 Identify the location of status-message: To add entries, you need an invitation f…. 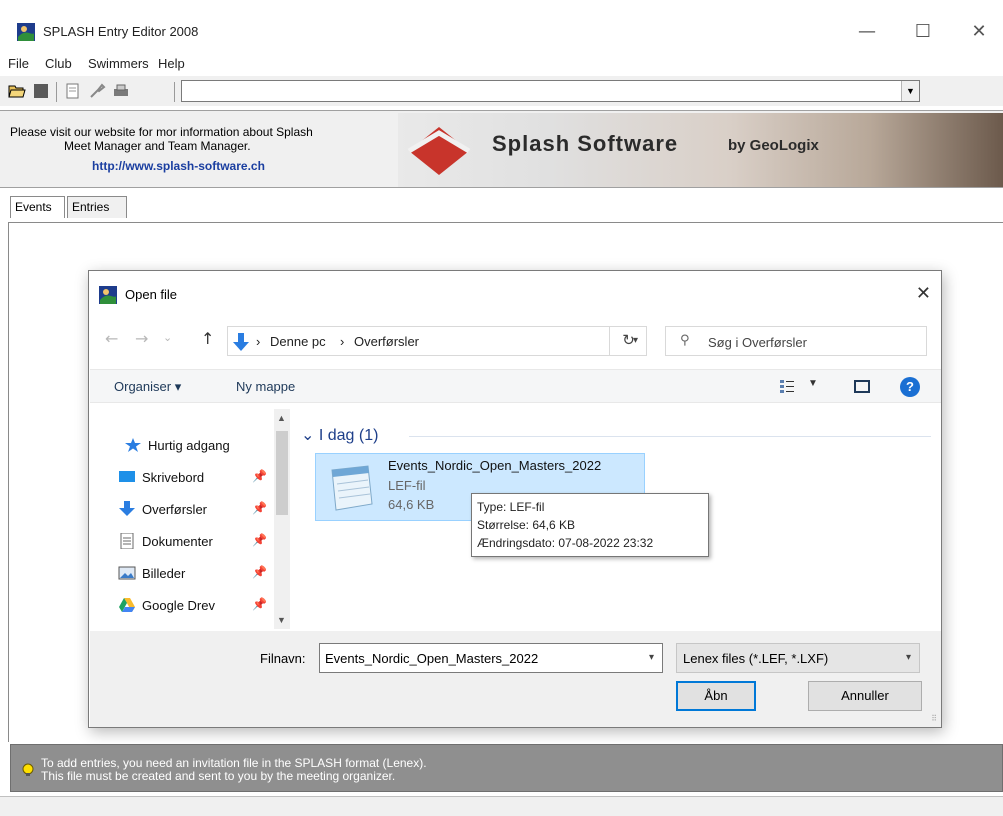
(234, 770).